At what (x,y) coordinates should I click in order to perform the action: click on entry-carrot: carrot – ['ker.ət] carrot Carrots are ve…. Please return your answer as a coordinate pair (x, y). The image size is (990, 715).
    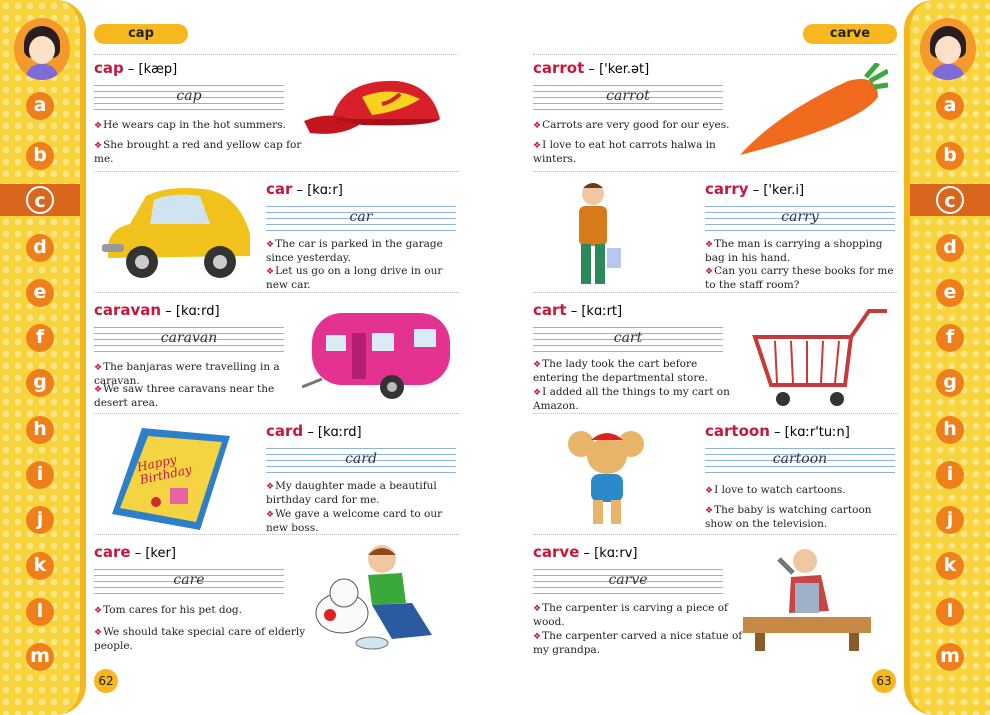
    Looking at the image, I should click on (715, 114).